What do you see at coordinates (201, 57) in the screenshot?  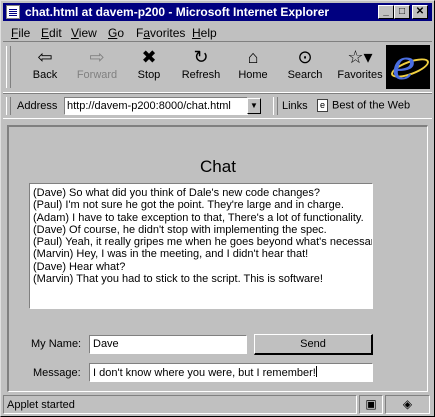 I see `refresh-icon: ↻` at bounding box center [201, 57].